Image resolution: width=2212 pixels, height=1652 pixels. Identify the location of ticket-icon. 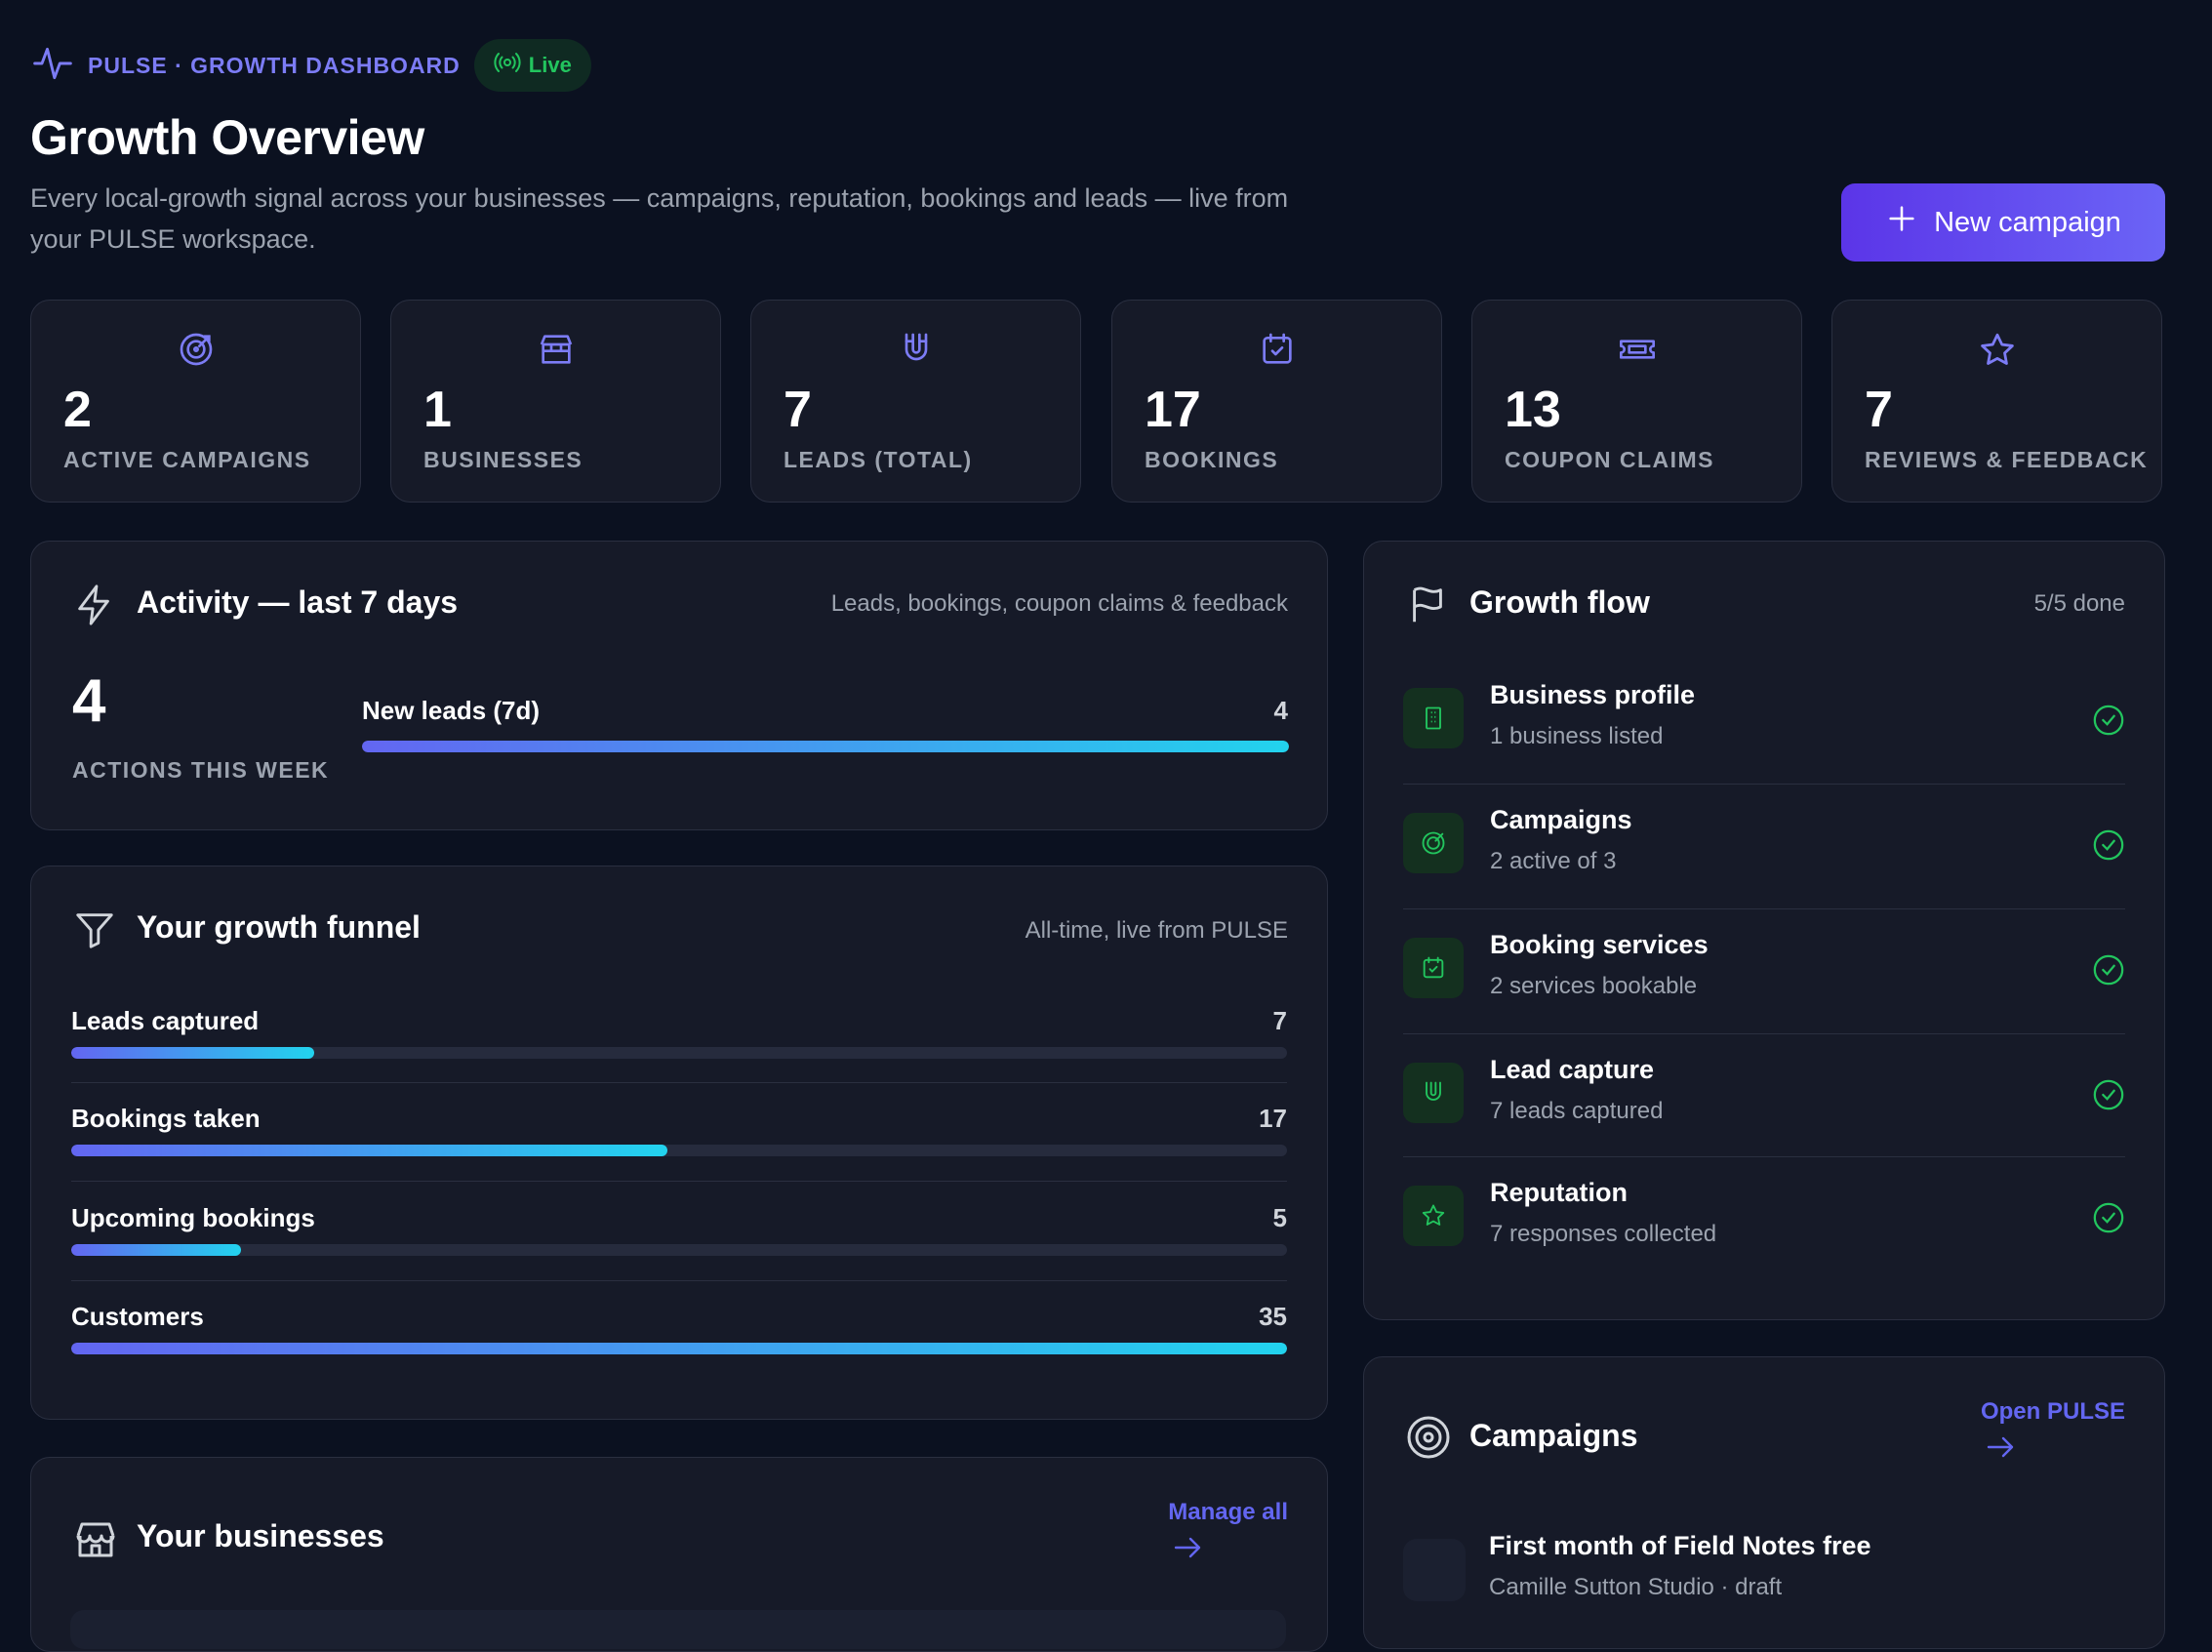
(1637, 352).